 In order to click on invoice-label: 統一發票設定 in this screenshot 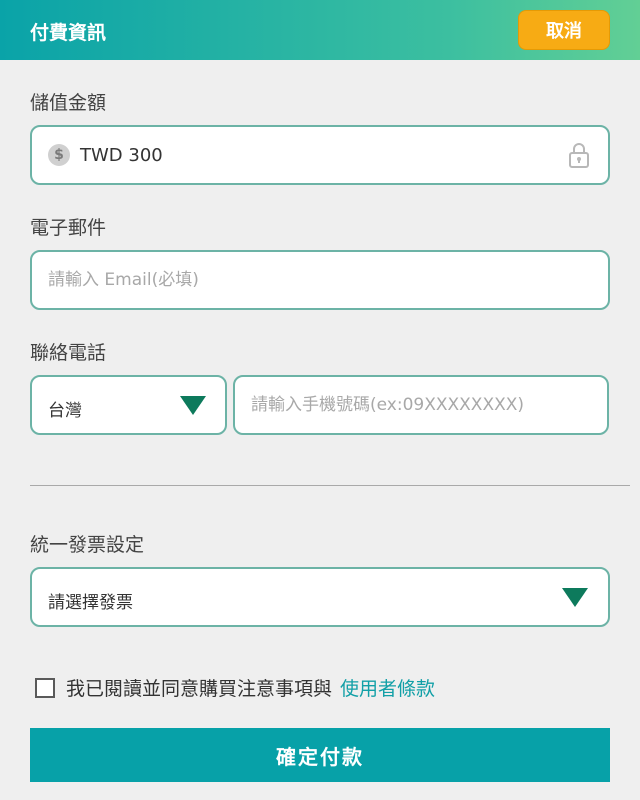, I will do `click(87, 545)`.